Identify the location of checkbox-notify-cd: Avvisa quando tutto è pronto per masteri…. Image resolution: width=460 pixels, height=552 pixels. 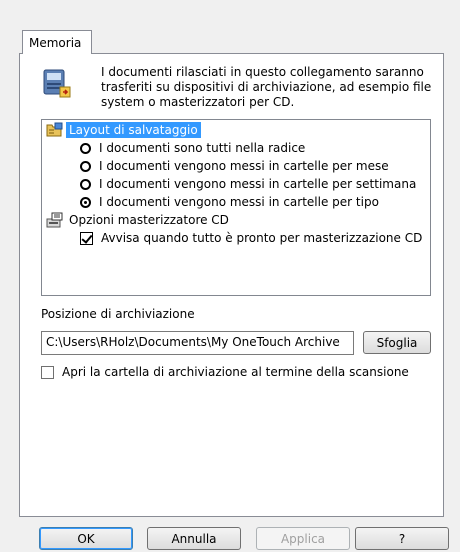
(251, 238).